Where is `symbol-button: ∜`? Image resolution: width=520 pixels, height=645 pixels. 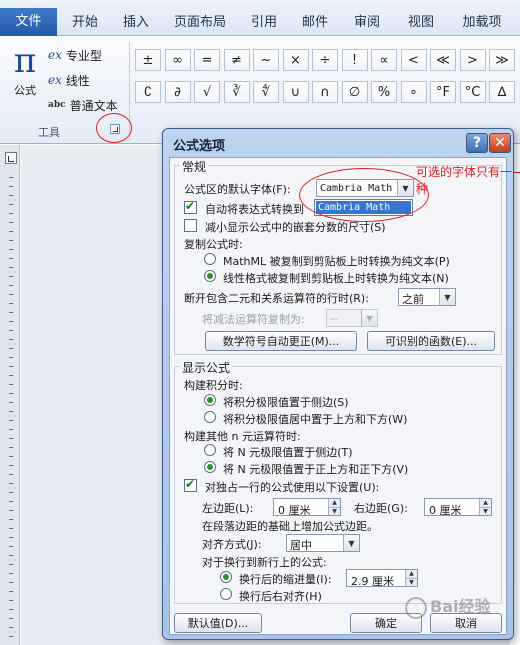
symbol-button: ∜ is located at coordinates (266, 92).